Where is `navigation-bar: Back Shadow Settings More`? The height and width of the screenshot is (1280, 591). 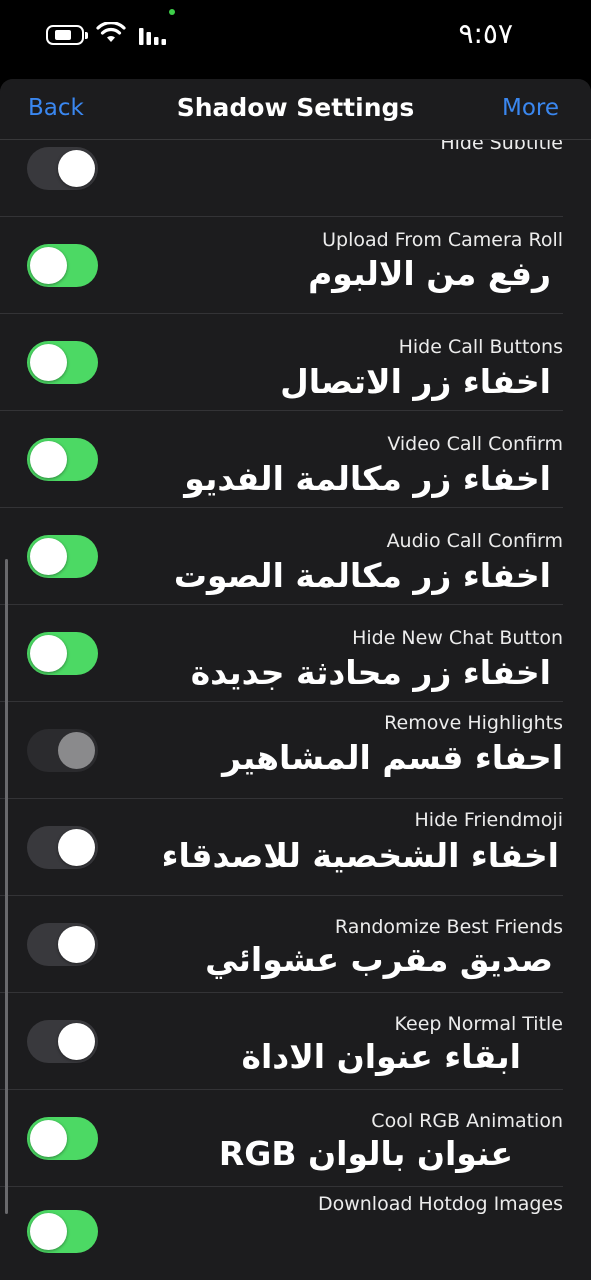
navigation-bar: Back Shadow Settings More is located at coordinates (295, 109).